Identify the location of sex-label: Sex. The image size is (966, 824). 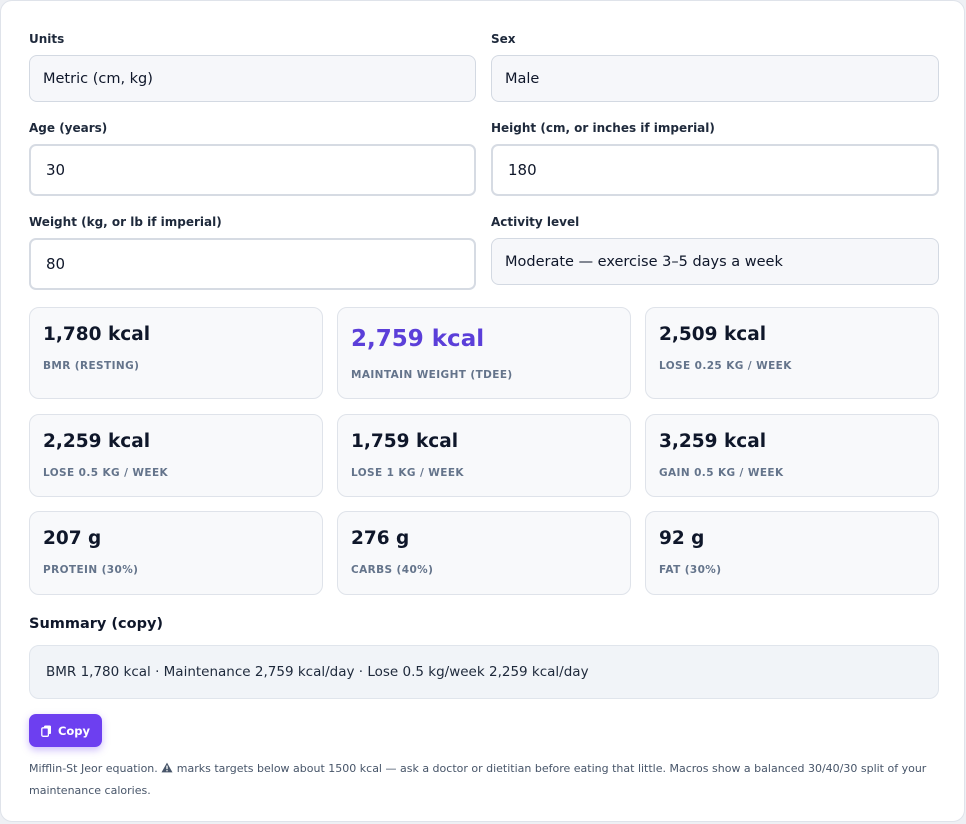
(503, 39).